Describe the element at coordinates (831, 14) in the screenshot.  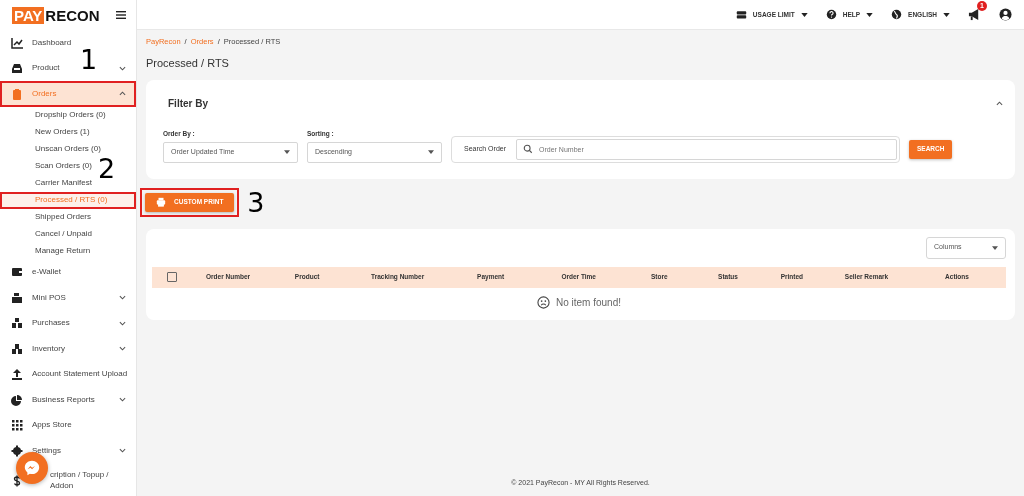
I see `help-icon` at that location.